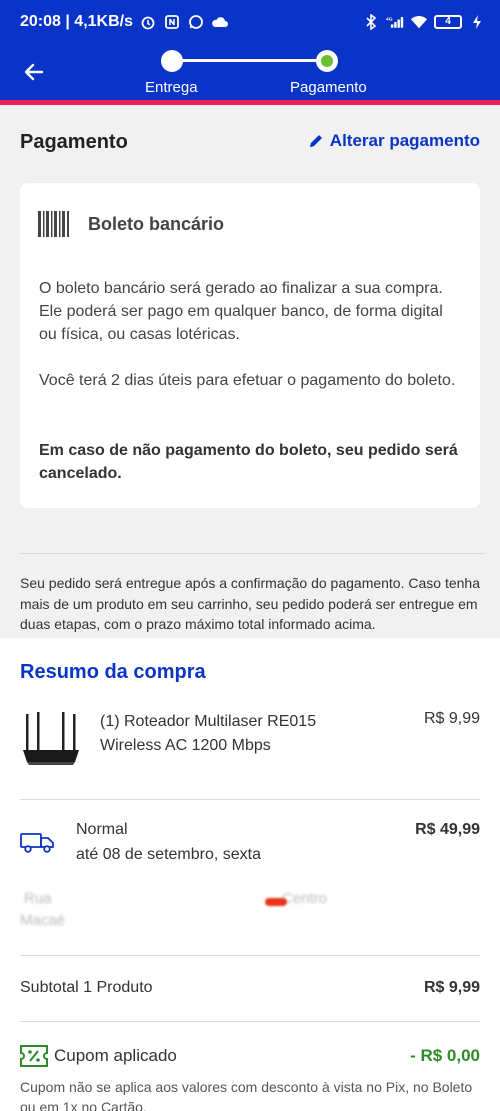 This screenshot has width=500, height=1111. I want to click on barcode-icon, so click(53, 224).